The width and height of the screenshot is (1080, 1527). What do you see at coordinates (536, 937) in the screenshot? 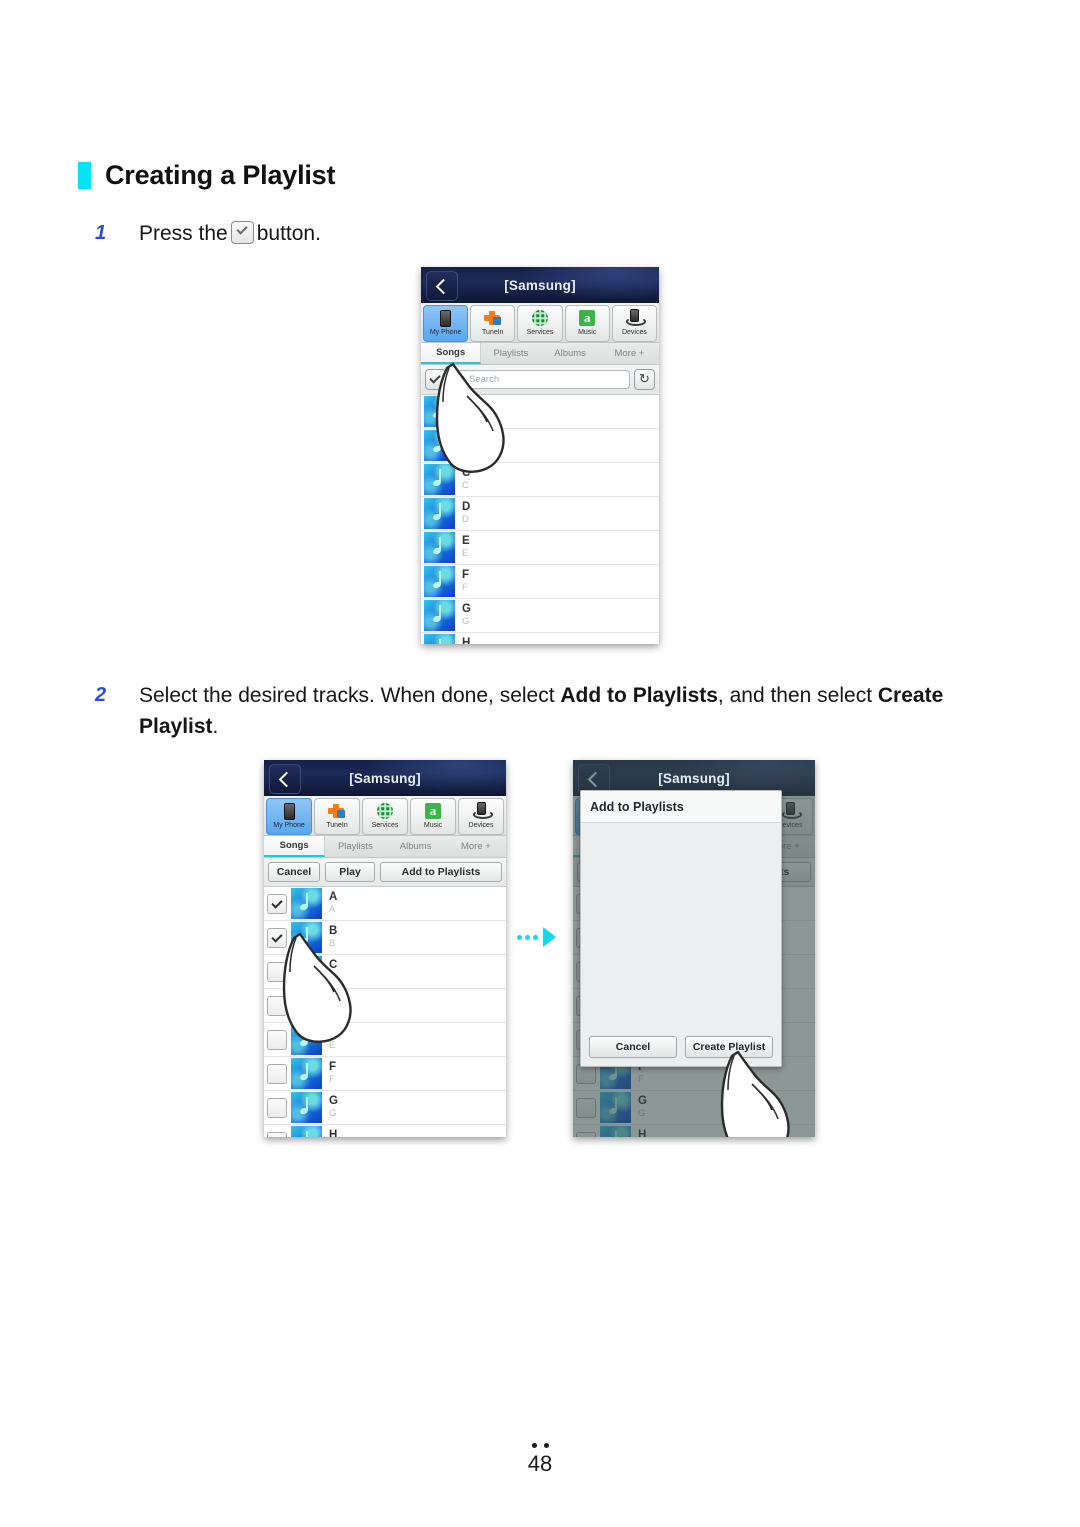
I see `dotted-arrow-right-icon` at bounding box center [536, 937].